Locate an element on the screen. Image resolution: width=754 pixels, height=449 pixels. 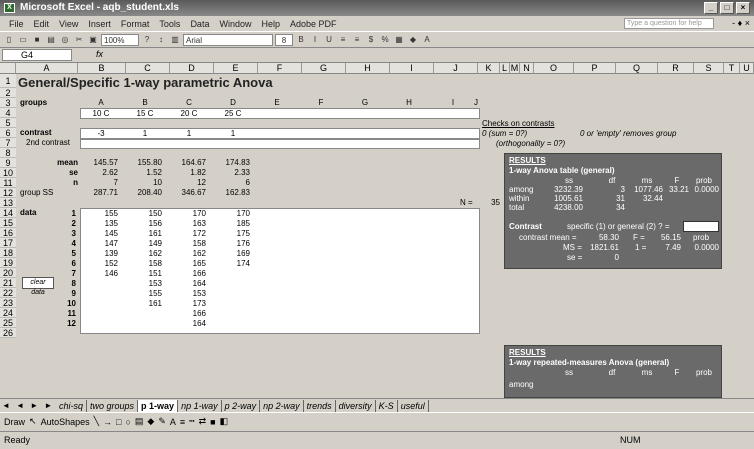
column-header: L is located at coordinates (505, 68).